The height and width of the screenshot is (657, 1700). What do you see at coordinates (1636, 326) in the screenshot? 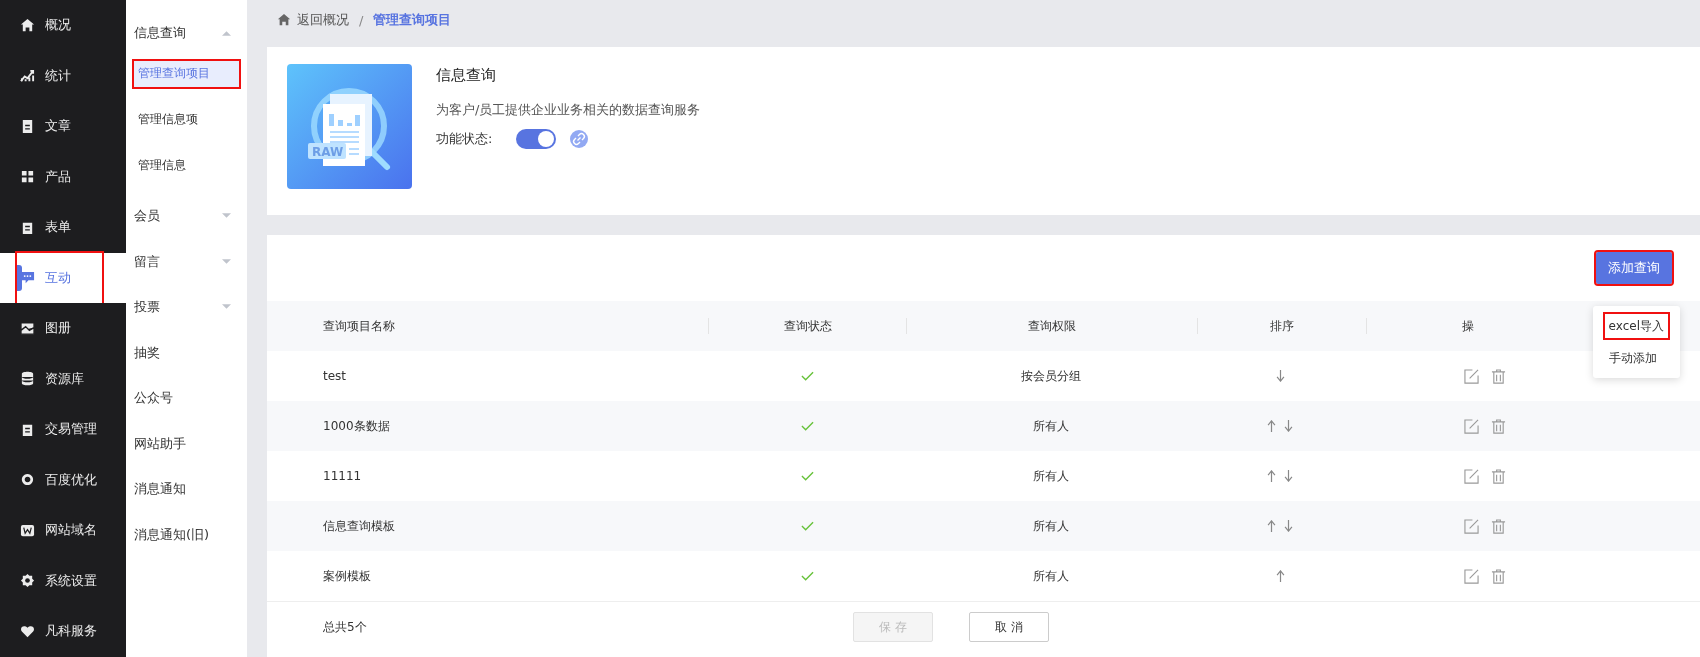
I see `menu-item: excel导入` at bounding box center [1636, 326].